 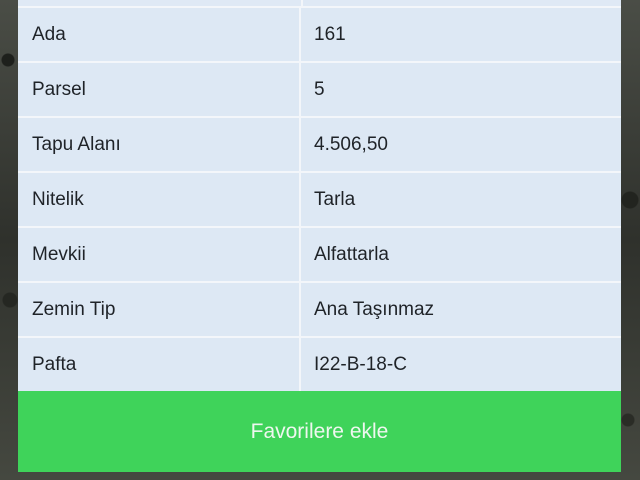 I want to click on row-value: I22-B-18-C, so click(x=360, y=364).